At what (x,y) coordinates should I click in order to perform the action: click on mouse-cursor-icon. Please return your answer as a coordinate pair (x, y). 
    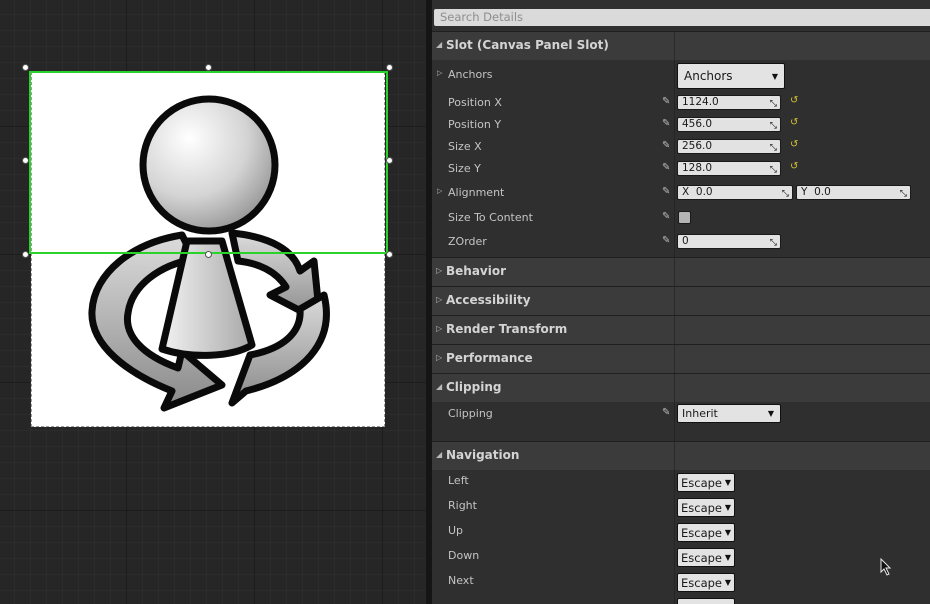
    Looking at the image, I should click on (886, 567).